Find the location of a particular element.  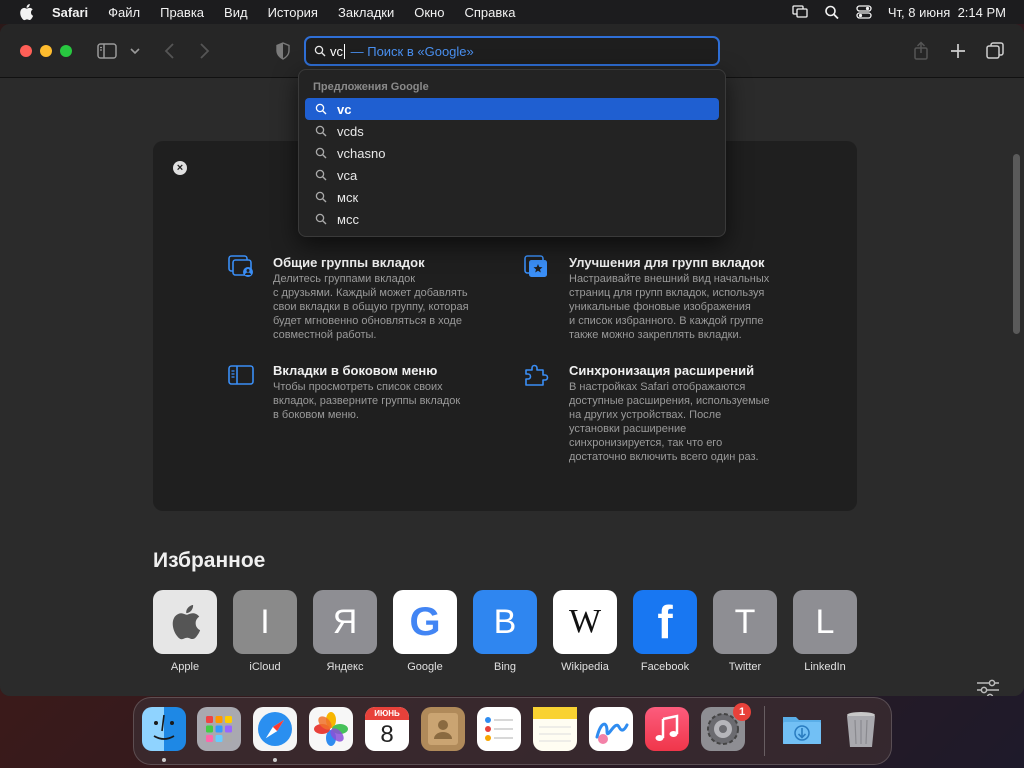

spotlight-search-icon is located at coordinates (832, 12).